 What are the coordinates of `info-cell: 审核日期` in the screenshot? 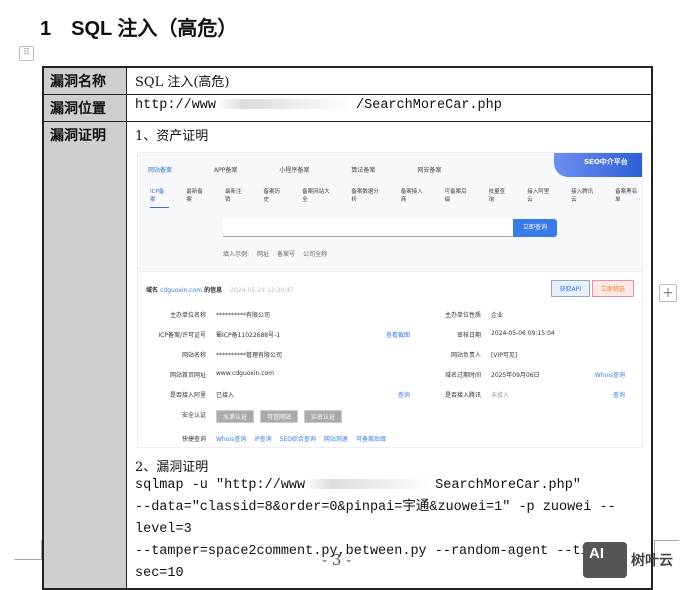 It's located at (468, 335).